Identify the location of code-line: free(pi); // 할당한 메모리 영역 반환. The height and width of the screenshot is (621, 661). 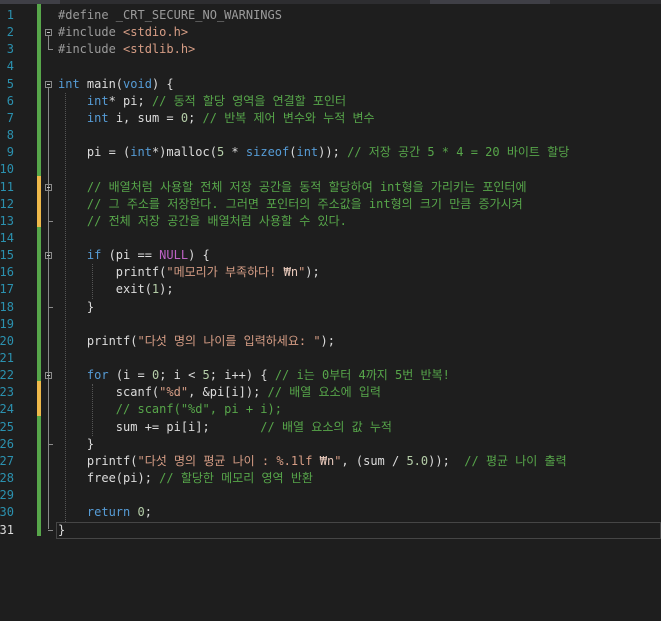
(185, 478).